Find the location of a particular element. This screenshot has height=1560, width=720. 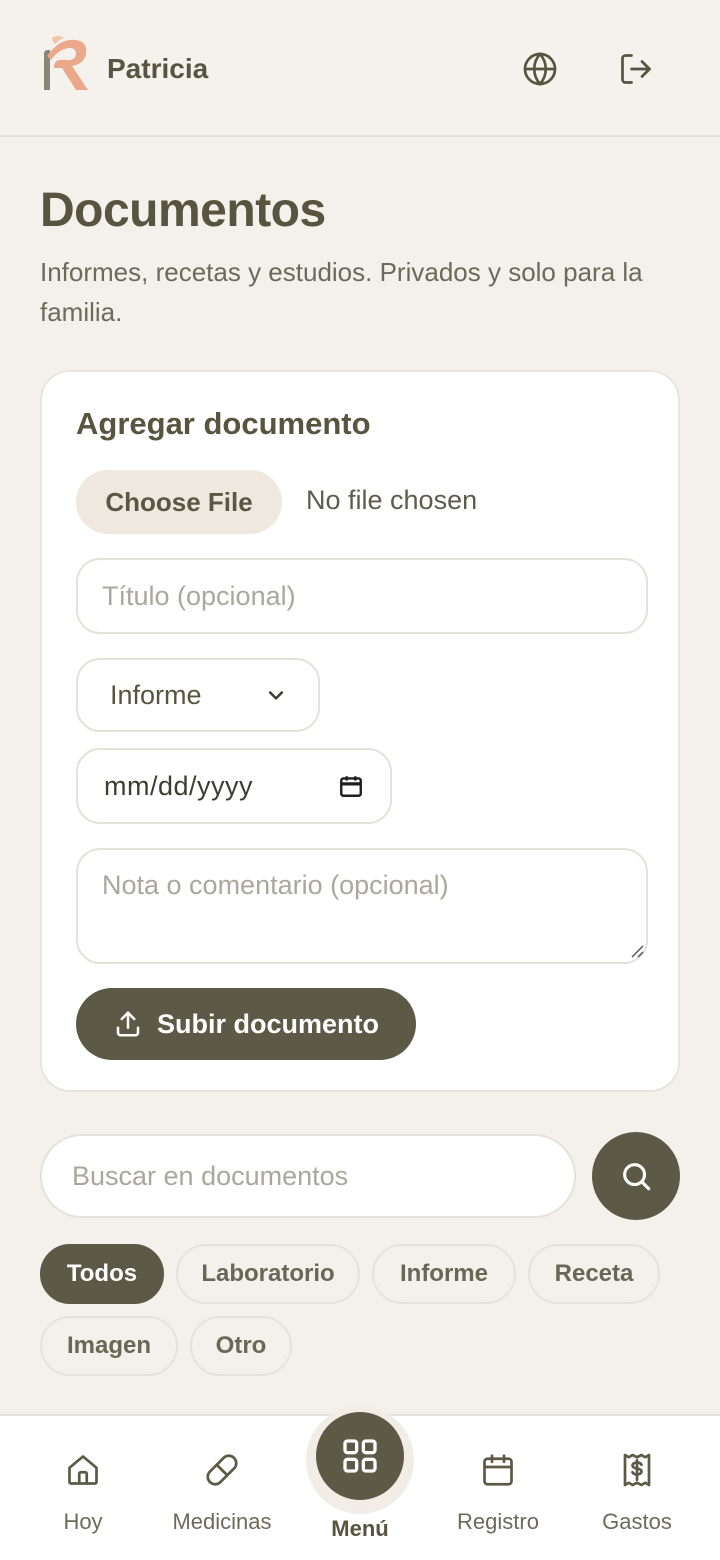

nav-item-menu is located at coordinates (360, 1456).